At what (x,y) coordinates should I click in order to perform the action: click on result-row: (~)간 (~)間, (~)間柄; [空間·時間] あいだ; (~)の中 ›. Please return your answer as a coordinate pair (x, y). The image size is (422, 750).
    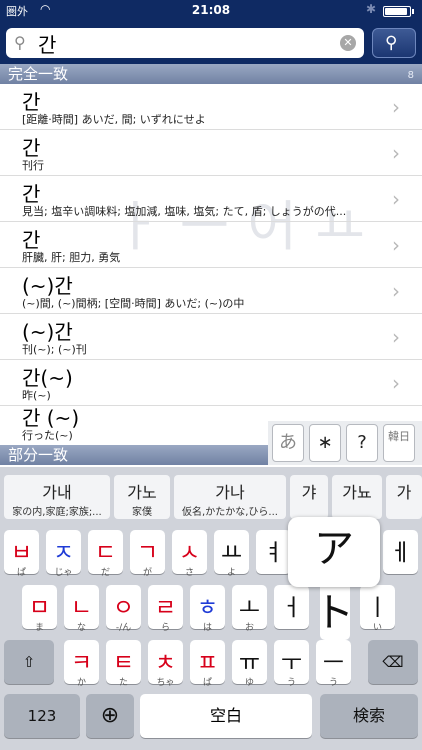
    Looking at the image, I should click on (211, 291).